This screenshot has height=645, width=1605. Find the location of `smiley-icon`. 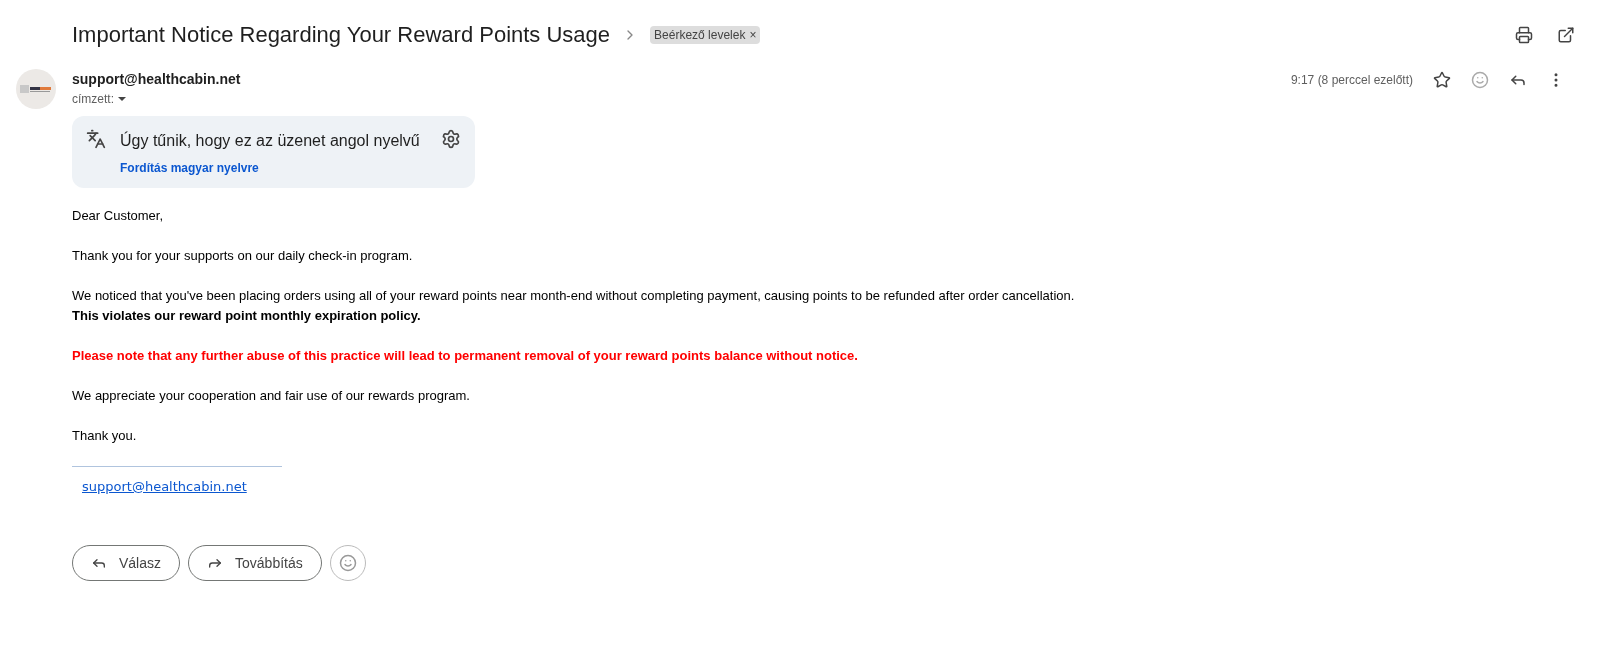

smiley-icon is located at coordinates (347, 563).